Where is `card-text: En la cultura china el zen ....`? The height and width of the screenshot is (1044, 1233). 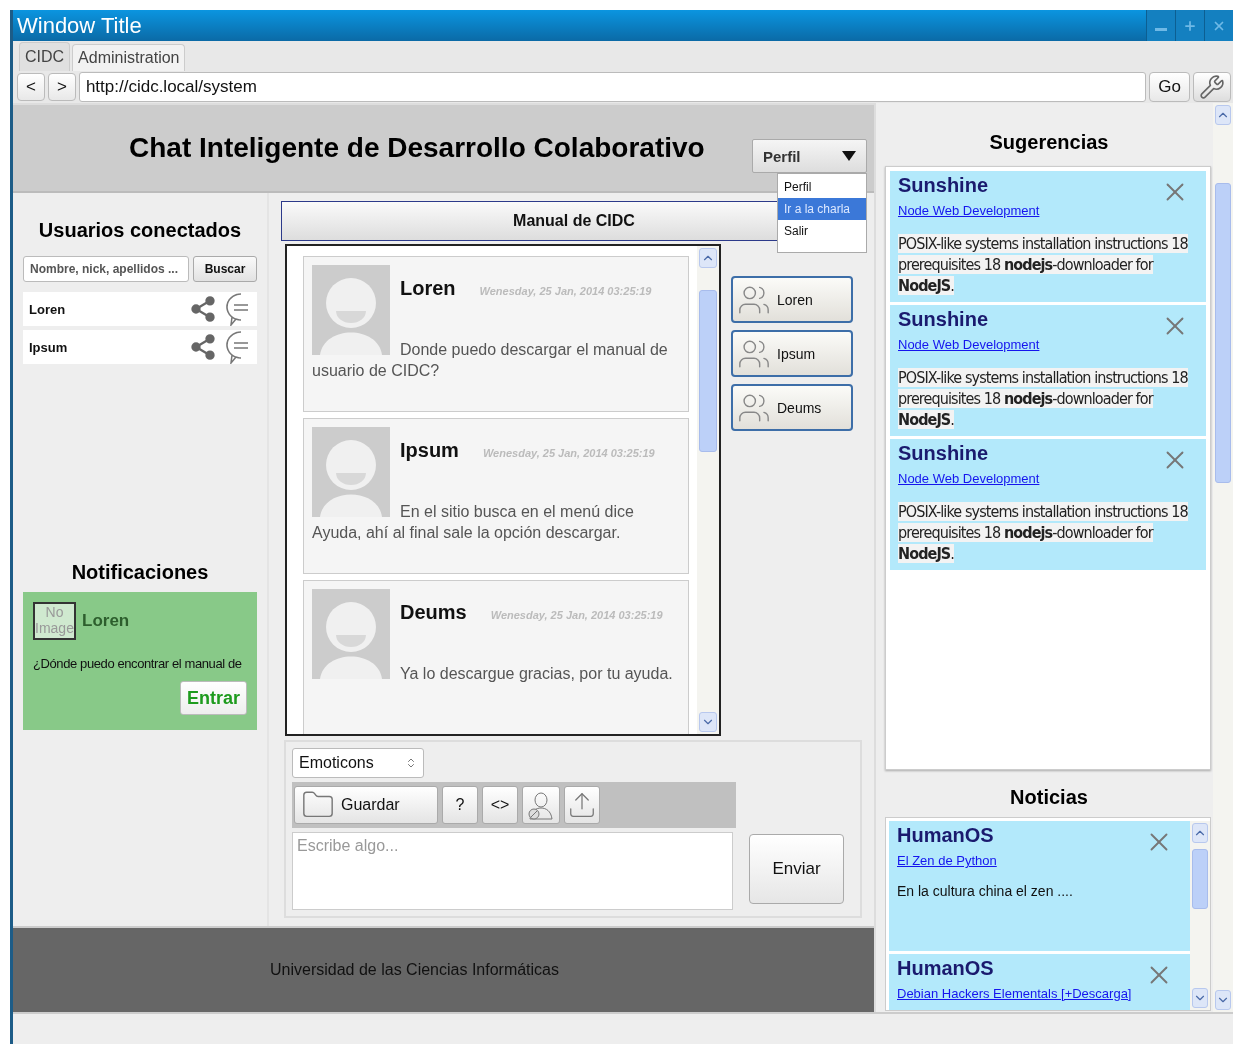 card-text: En la cultura china el zen .... is located at coordinates (985, 891).